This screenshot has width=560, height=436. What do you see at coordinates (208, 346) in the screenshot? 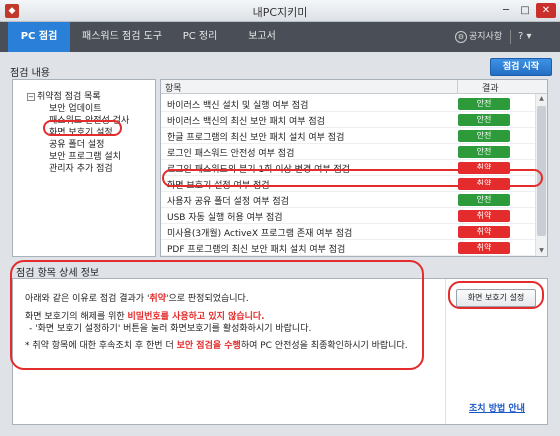
I see `detail-followup-emphasis: 보안 점검을 수행` at bounding box center [208, 346].